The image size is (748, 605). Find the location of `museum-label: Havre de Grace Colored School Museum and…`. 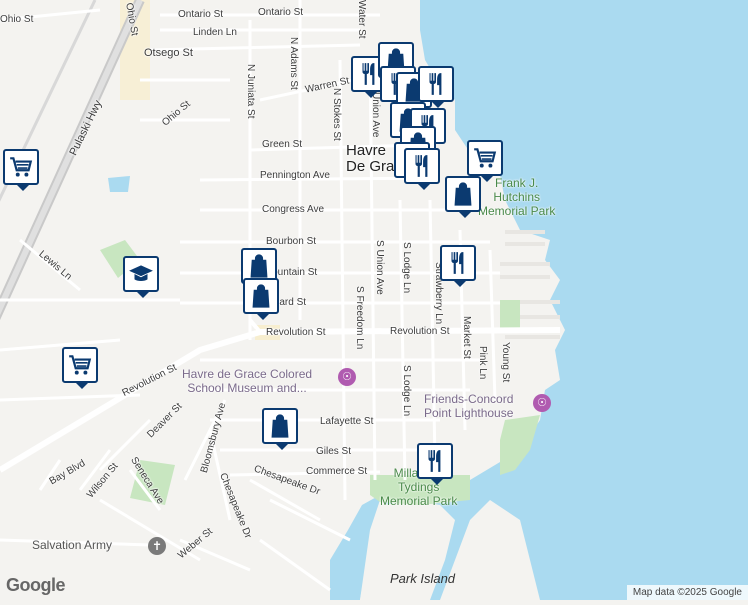

museum-label: Havre de Grace Colored School Museum and… is located at coordinates (247, 381).